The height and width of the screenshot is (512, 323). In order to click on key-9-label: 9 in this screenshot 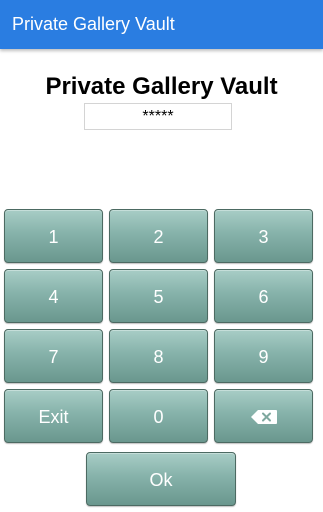, I will do `click(263, 357)`.